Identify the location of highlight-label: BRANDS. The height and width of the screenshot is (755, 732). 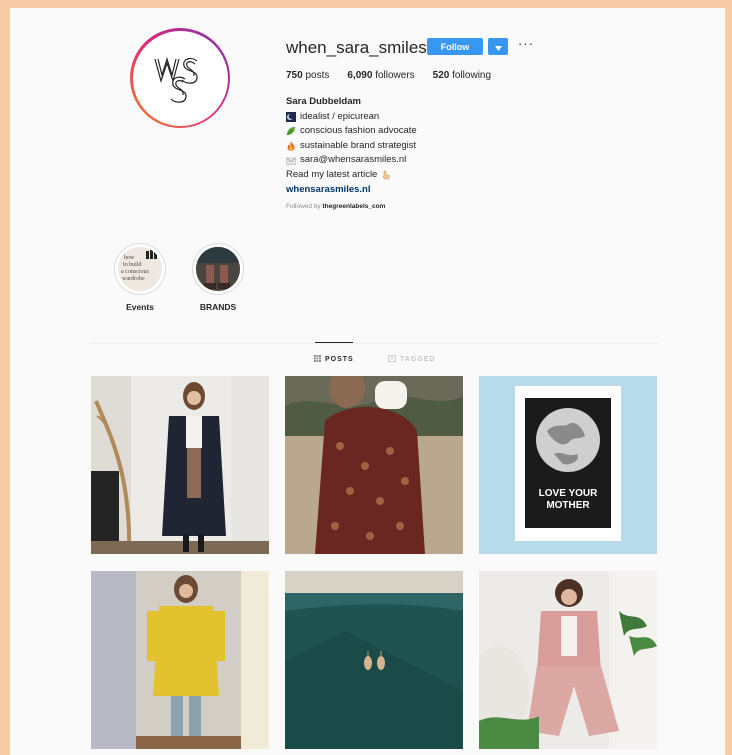
(218, 307).